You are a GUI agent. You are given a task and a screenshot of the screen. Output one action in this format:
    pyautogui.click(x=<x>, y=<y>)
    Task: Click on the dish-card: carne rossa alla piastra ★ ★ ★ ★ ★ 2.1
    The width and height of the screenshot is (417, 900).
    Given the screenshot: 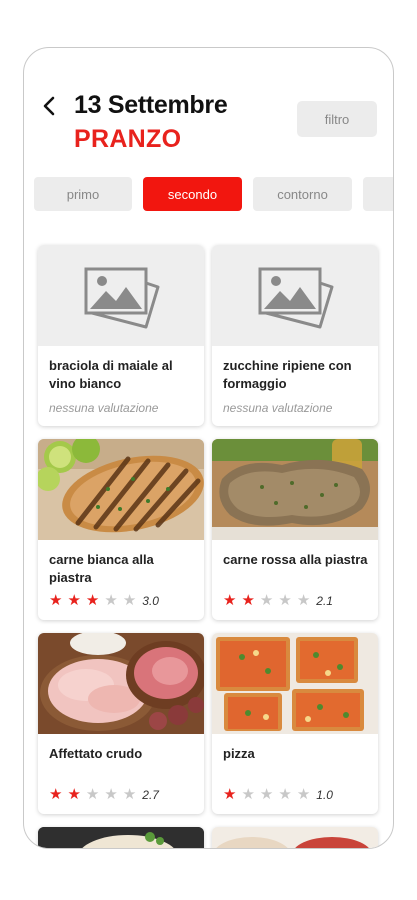 What is the action you would take?
    pyautogui.click(x=295, y=529)
    